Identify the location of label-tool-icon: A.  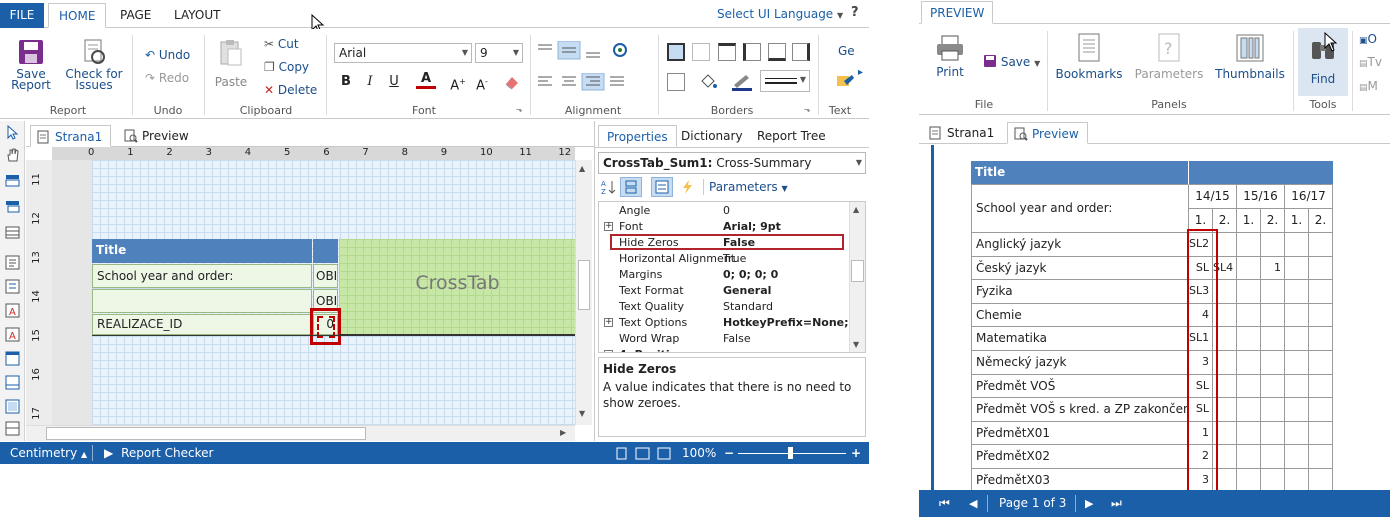
(12, 334).